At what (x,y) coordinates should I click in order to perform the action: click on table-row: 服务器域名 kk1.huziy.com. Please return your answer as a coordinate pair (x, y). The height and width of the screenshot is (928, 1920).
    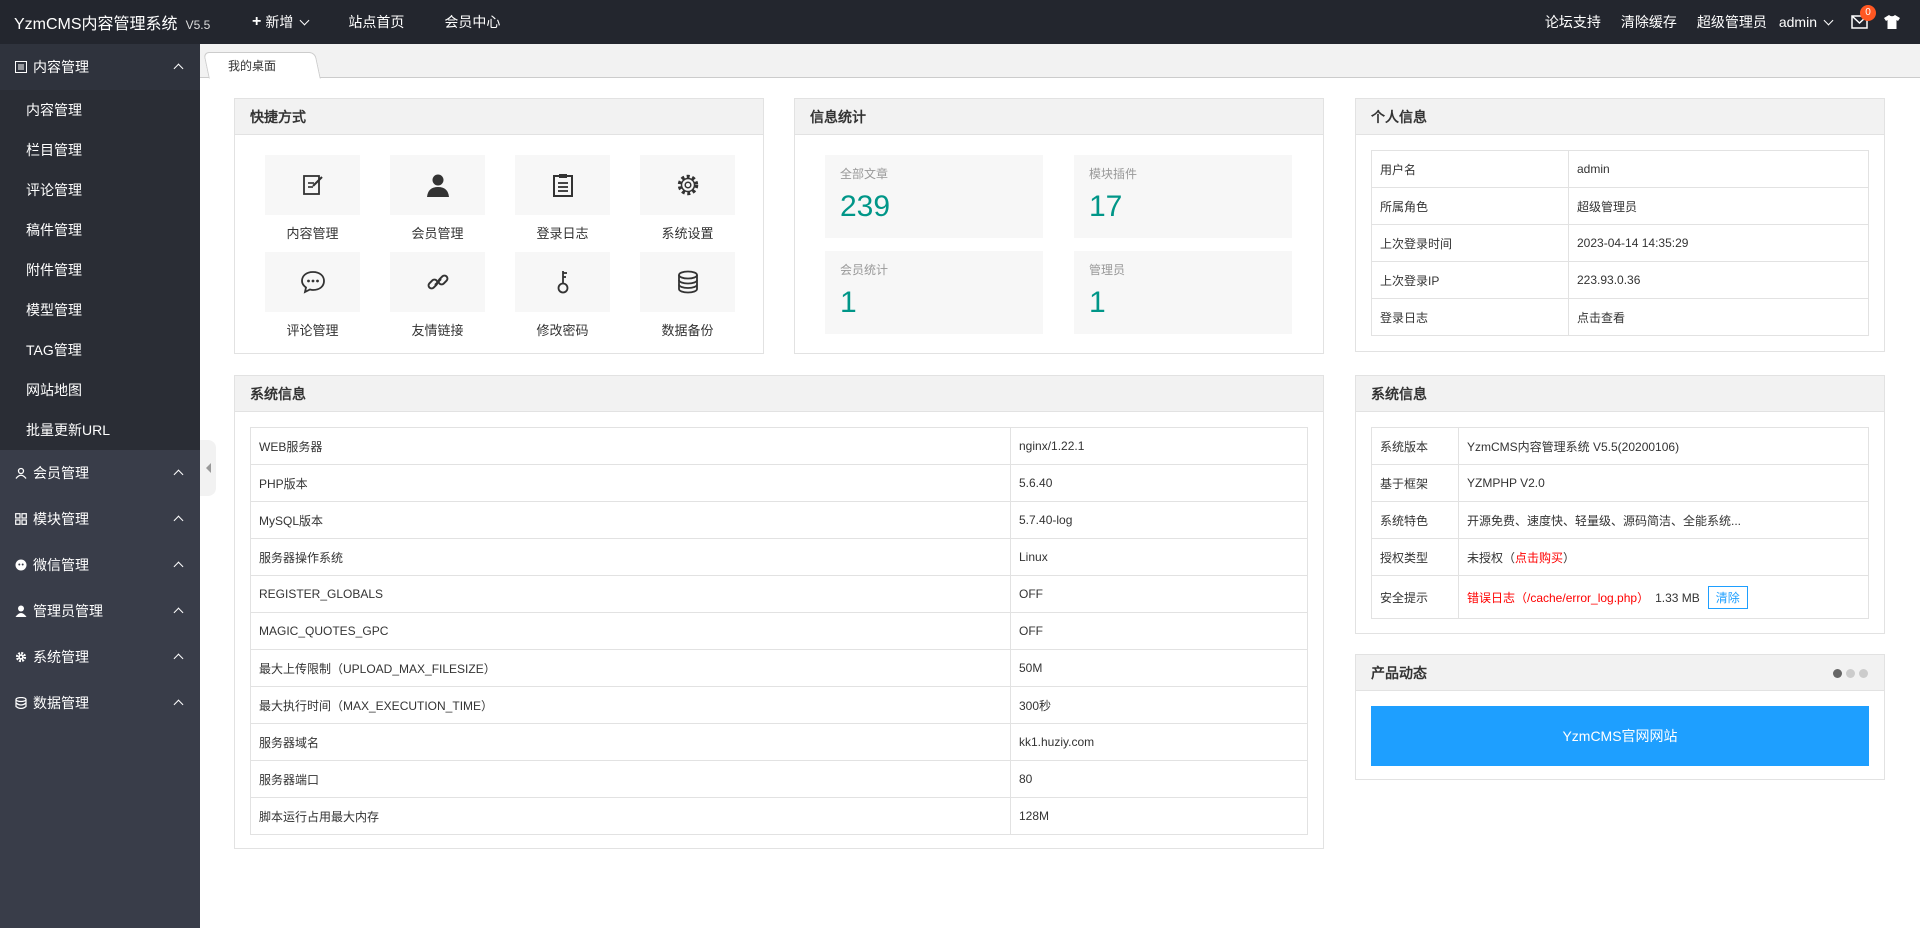
    Looking at the image, I should click on (779, 742).